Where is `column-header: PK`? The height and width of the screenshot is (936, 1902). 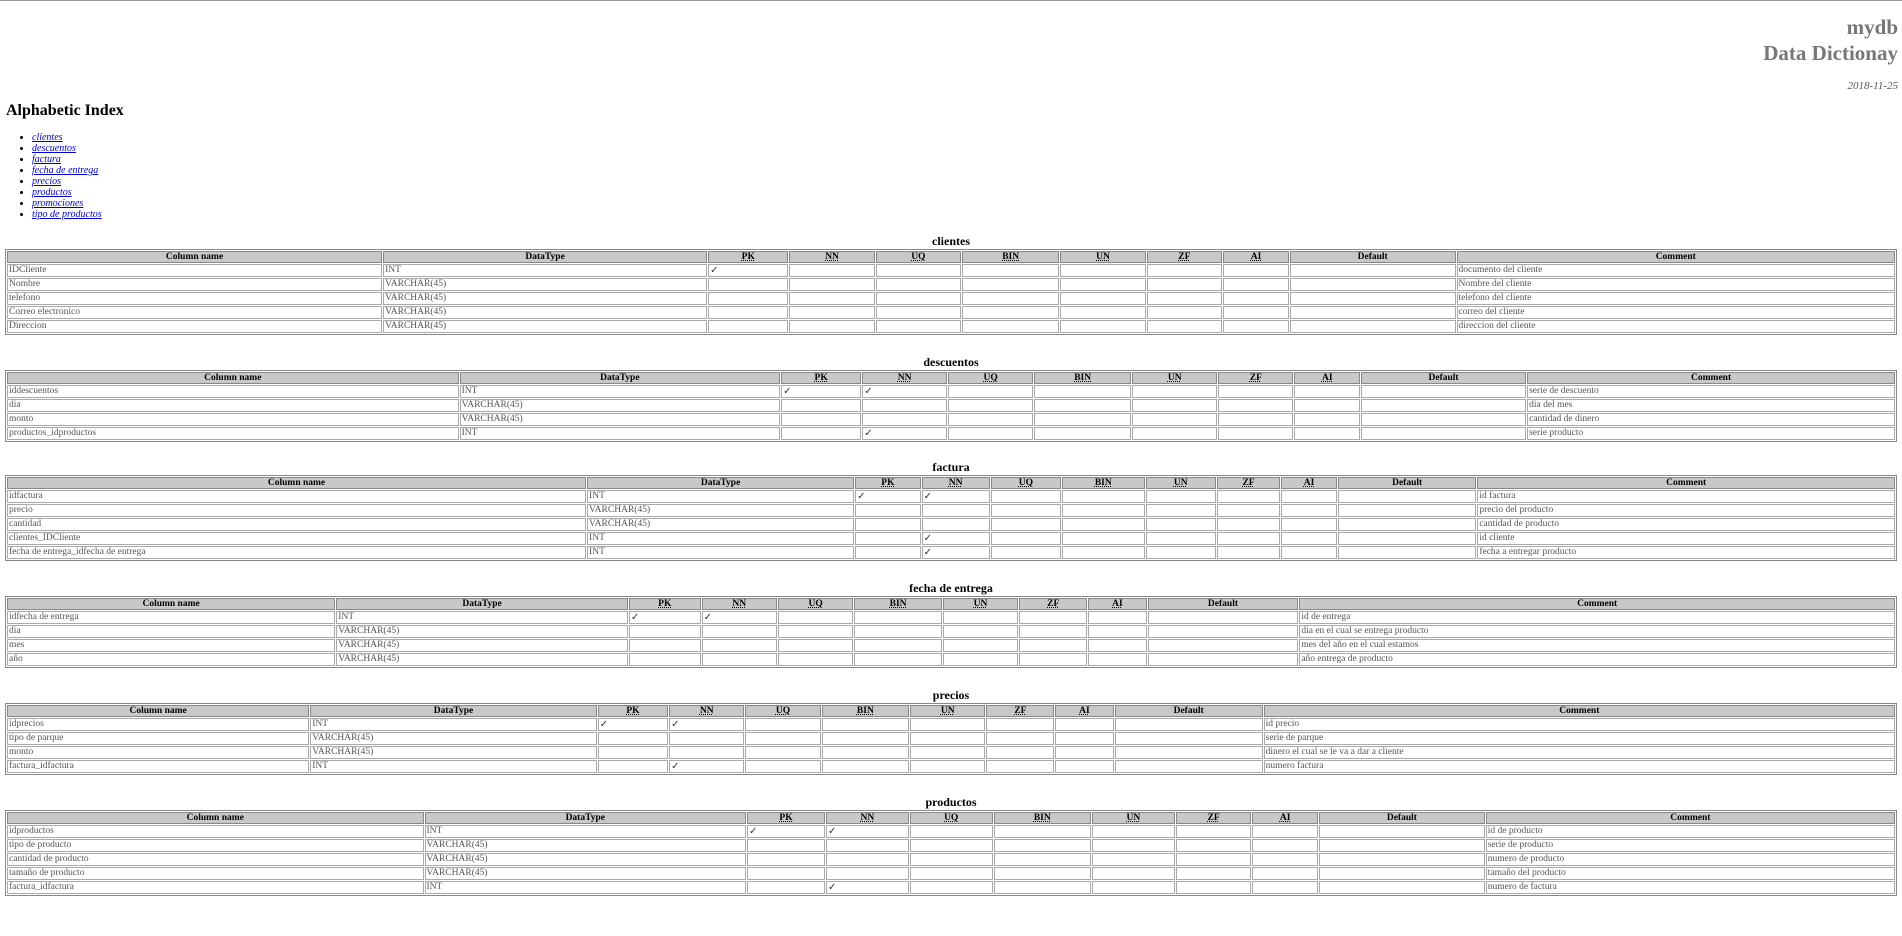
column-header: PK is located at coordinates (633, 711).